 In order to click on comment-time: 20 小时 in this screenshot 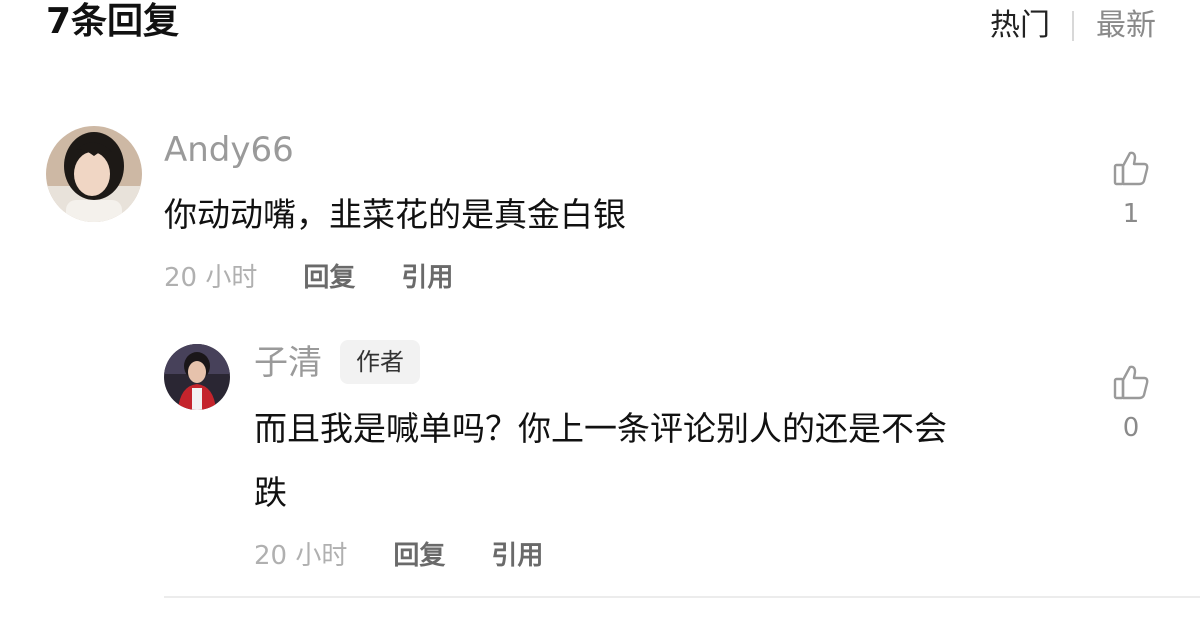, I will do `click(211, 278)`.